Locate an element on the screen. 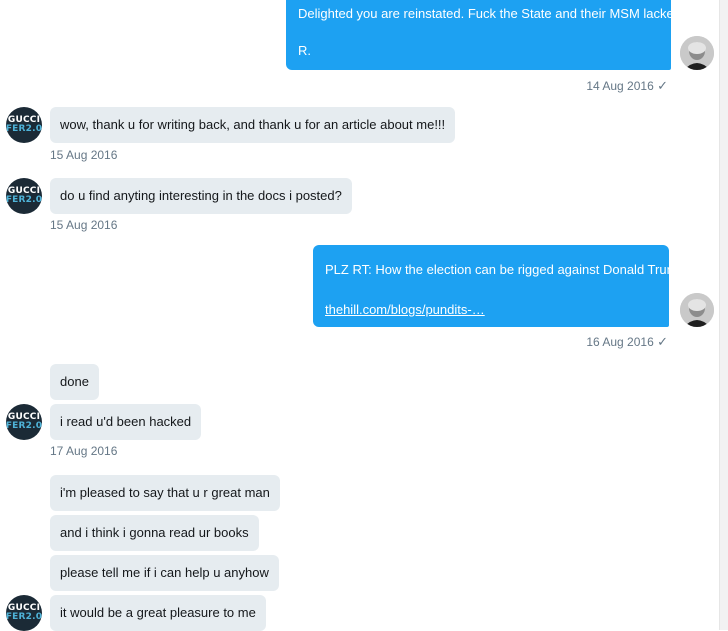  message-text: i'm pleased to say that u r great man is located at coordinates (165, 492).